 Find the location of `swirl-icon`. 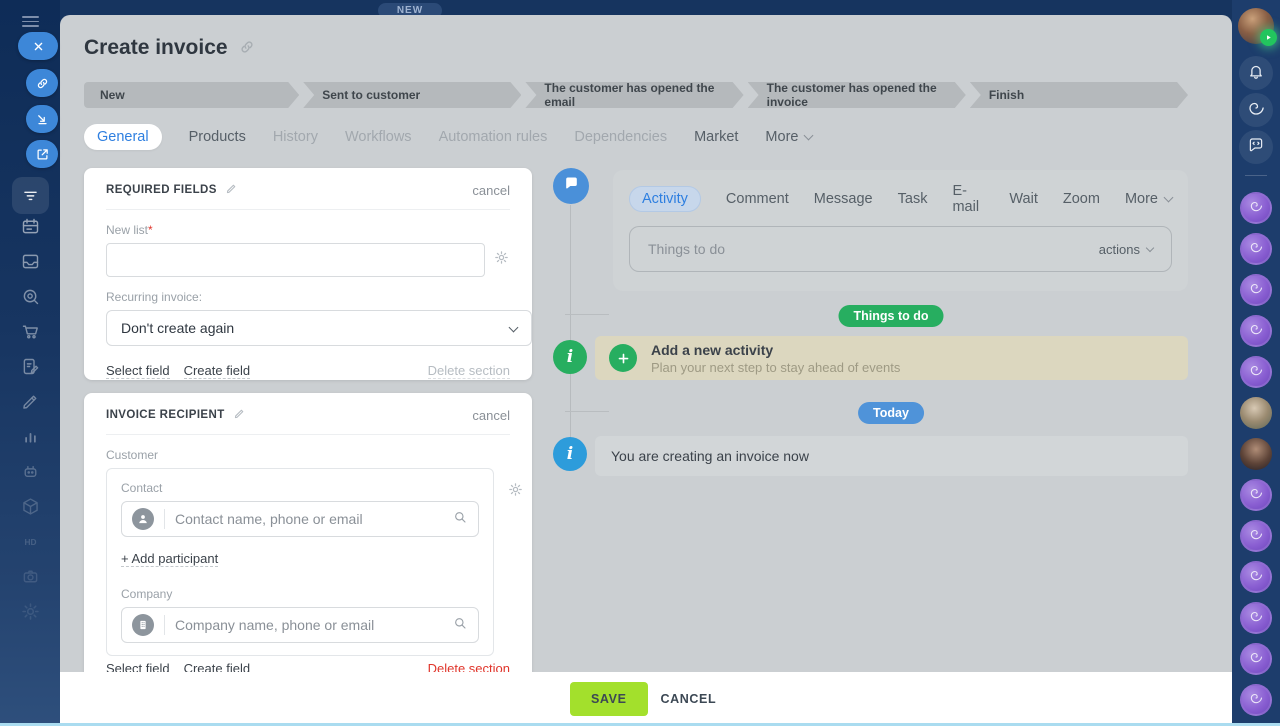

swirl-icon is located at coordinates (1256, 110).